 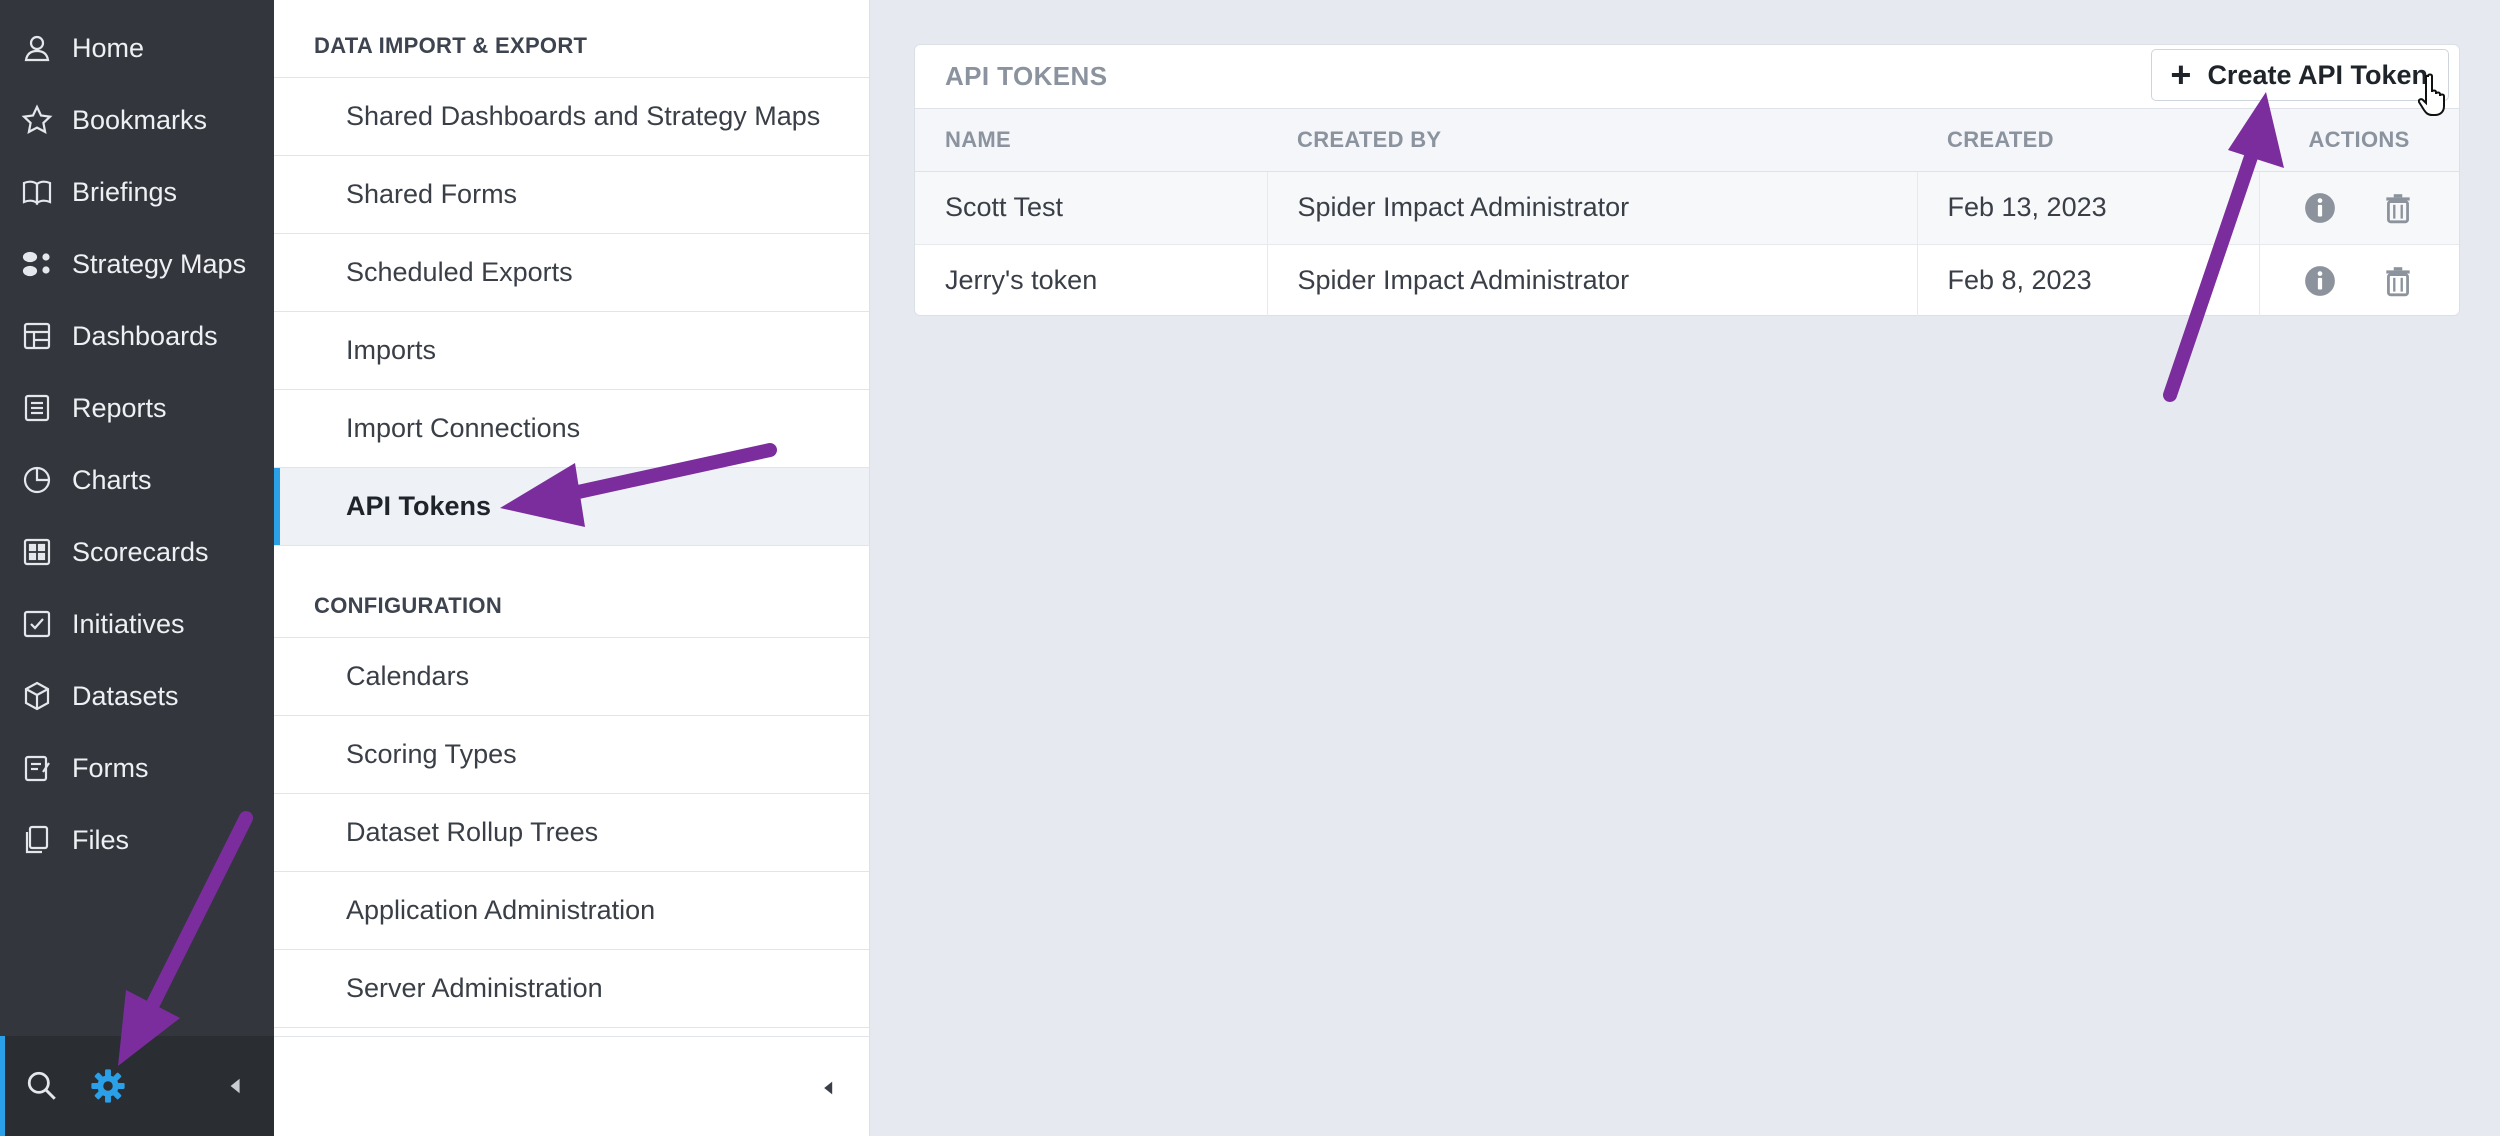 What do you see at coordinates (101, 839) in the screenshot?
I see `nav-item-label: Files` at bounding box center [101, 839].